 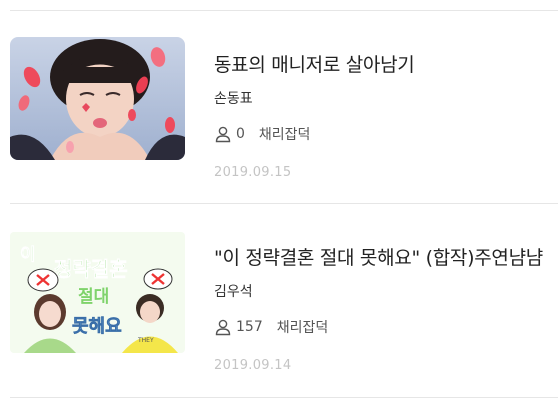 What do you see at coordinates (93, 296) in the screenshot?
I see `cover-text-3: 절대` at bounding box center [93, 296].